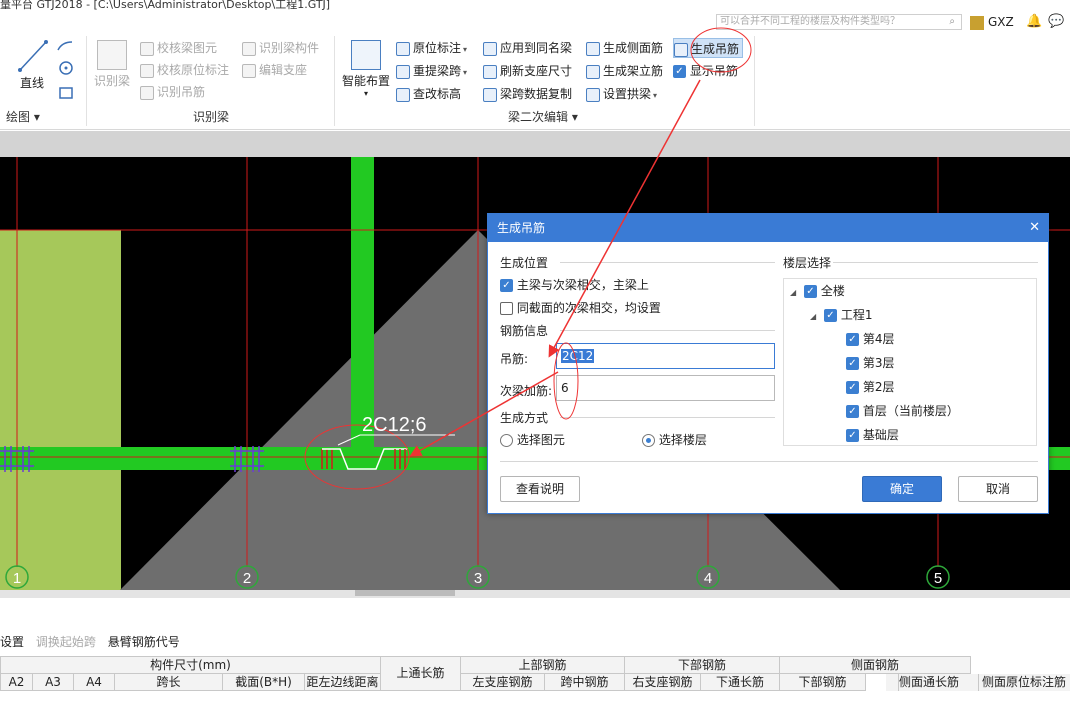 Image resolution: width=1070 pixels, height=710 pixels. Describe the element at coordinates (66, 642) in the screenshot. I see `swap-start-span-button: 调换起始跨` at that location.